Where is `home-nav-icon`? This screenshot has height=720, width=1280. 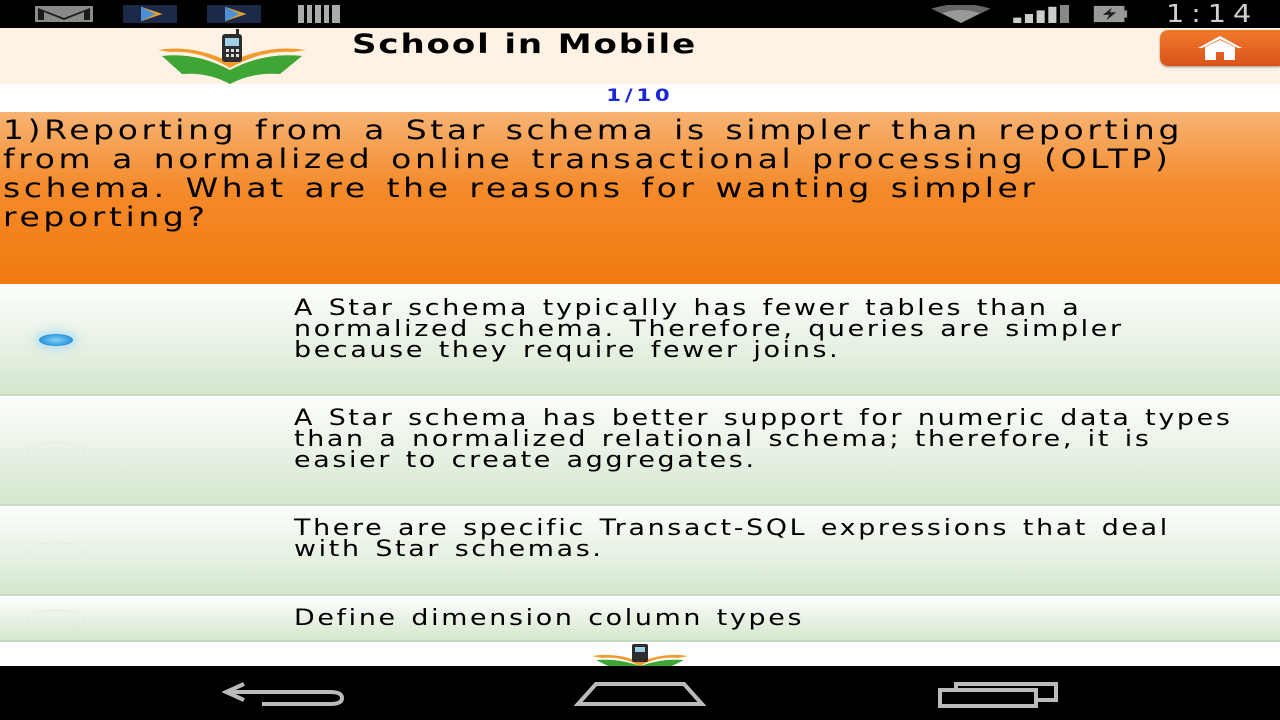
home-nav-icon is located at coordinates (640, 694).